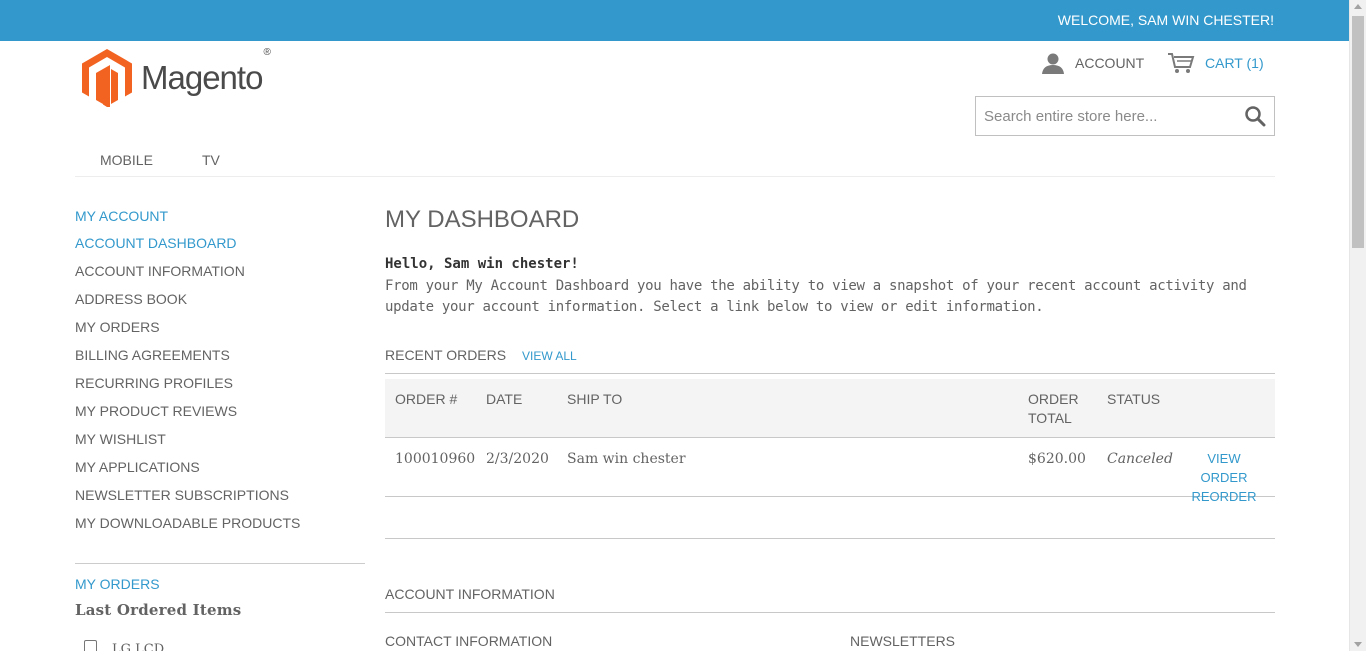 This screenshot has width=1366, height=651. I want to click on logo-wordmark: Magento®, so click(206, 71).